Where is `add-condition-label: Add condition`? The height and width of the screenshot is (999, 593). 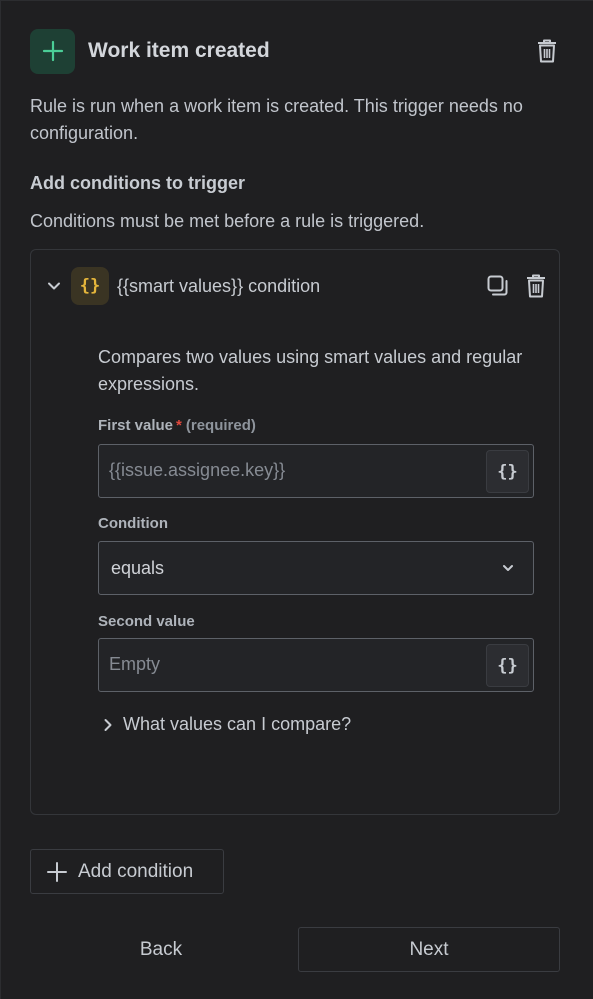
add-condition-label: Add condition is located at coordinates (136, 871).